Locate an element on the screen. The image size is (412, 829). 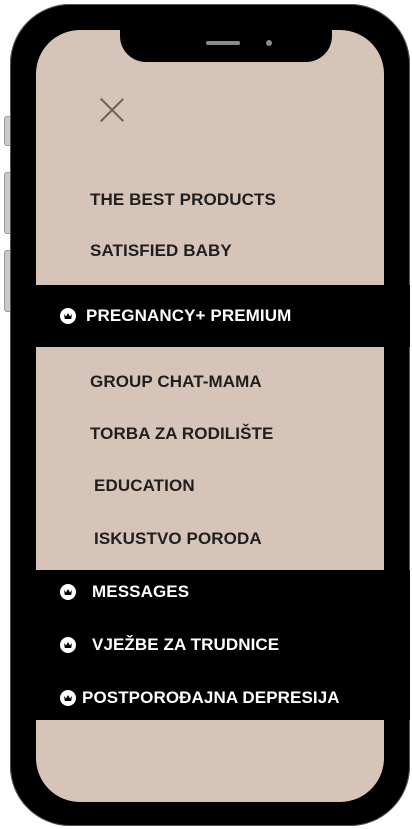
menu-item-label: GROUP CHAT-MAMA is located at coordinates (176, 381).